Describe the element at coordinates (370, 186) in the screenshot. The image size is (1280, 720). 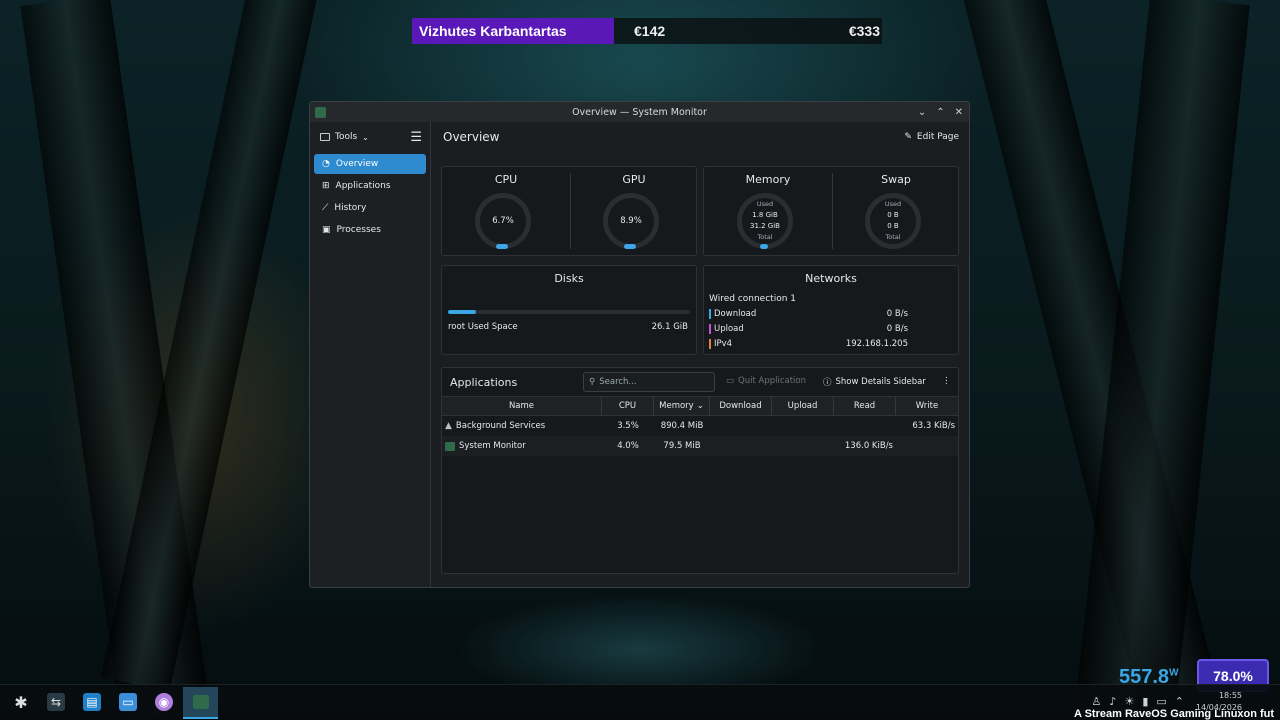
I see `sidebar-item-applications: ⊞ Applications` at that location.